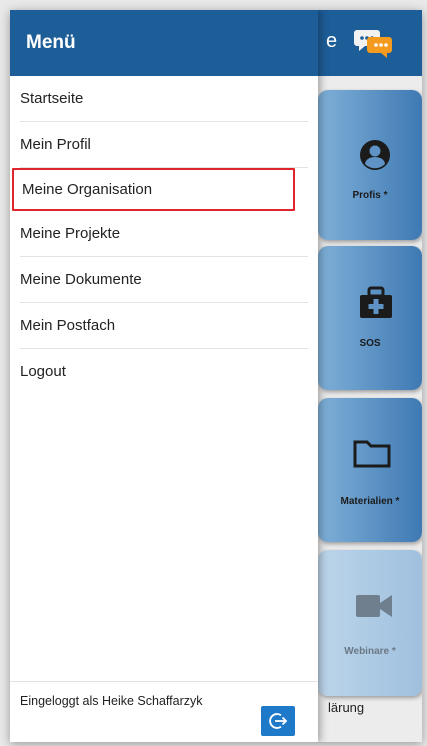 The image size is (427, 746). Describe the element at coordinates (51, 42) in the screenshot. I see `drawer-title: Menü` at that location.